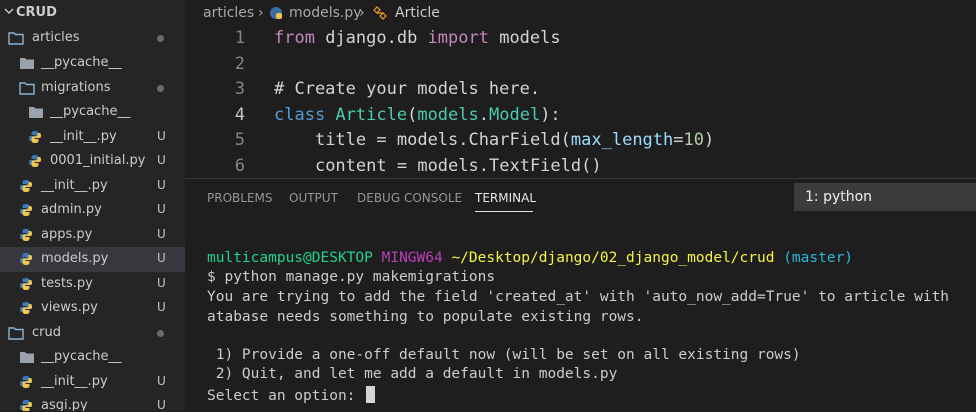 The image size is (976, 412). I want to click on breadcrumb-folder: articles, so click(228, 13).